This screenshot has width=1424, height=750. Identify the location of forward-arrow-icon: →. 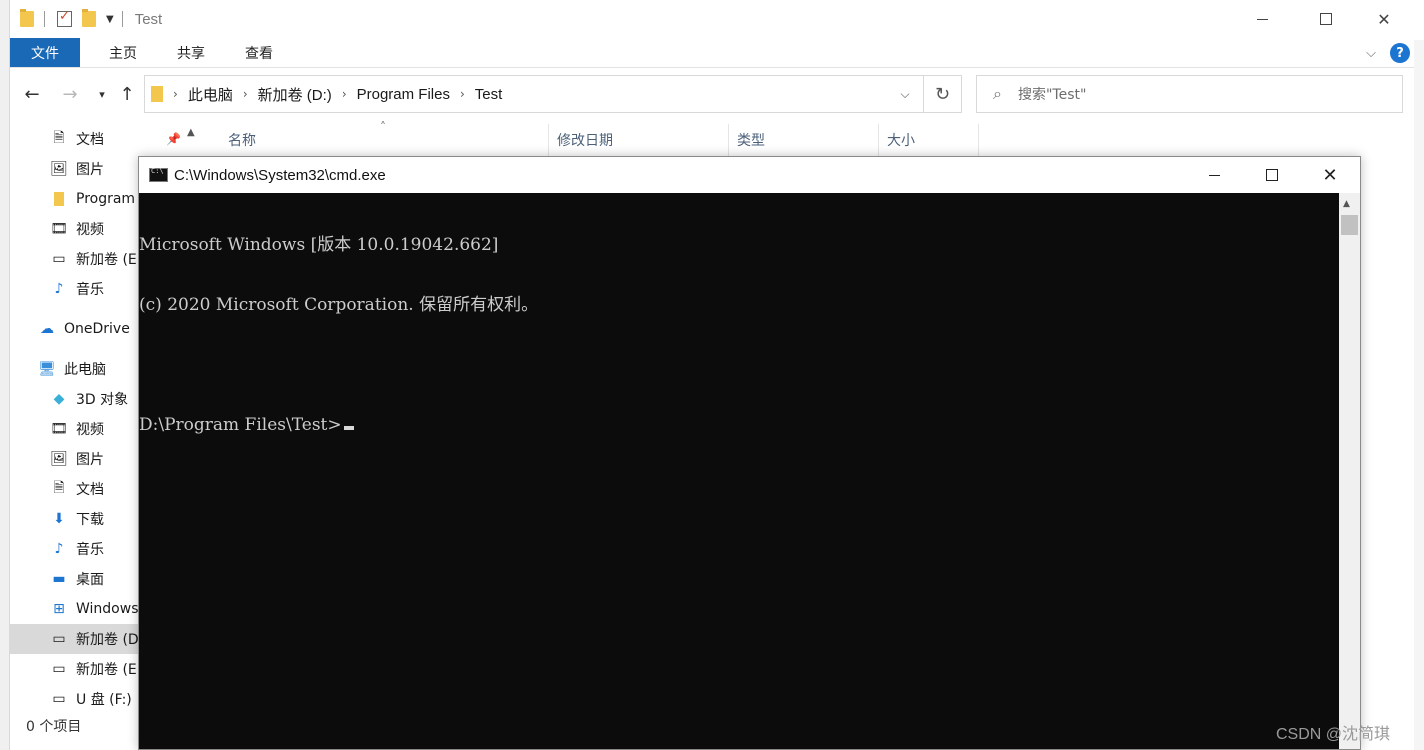
(70, 94).